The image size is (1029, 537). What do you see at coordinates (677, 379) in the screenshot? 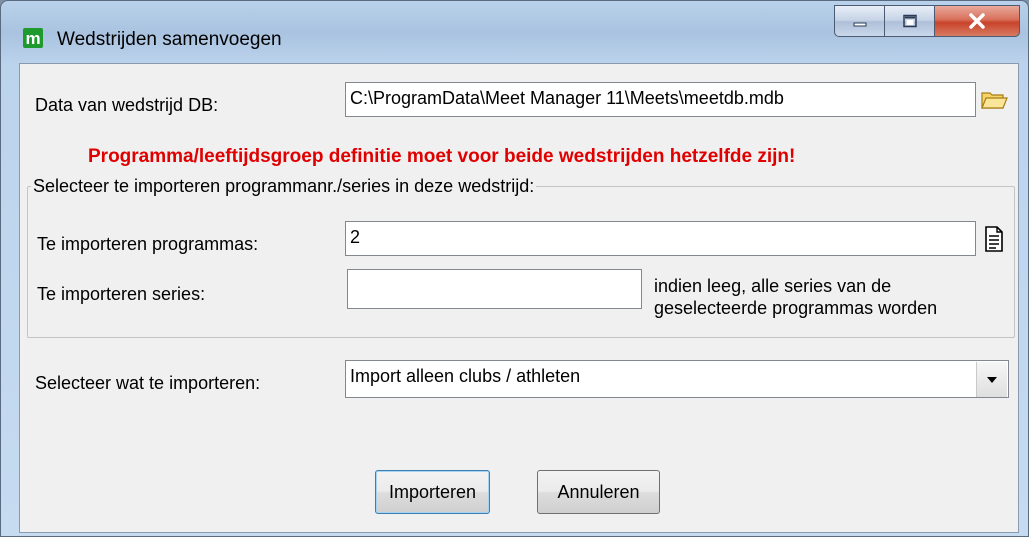
I see `import-type-select: Import alleen clubs / athleten` at bounding box center [677, 379].